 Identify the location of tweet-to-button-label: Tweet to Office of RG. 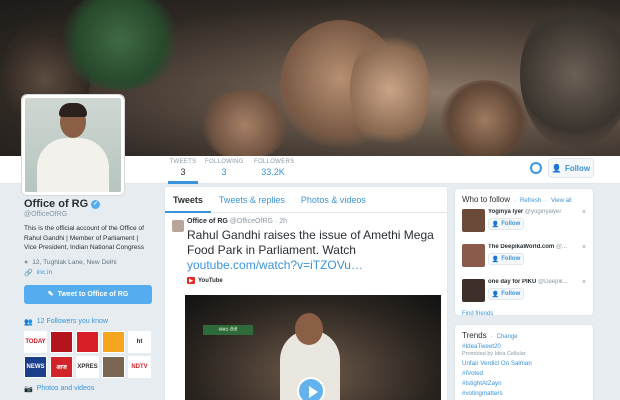
(93, 294).